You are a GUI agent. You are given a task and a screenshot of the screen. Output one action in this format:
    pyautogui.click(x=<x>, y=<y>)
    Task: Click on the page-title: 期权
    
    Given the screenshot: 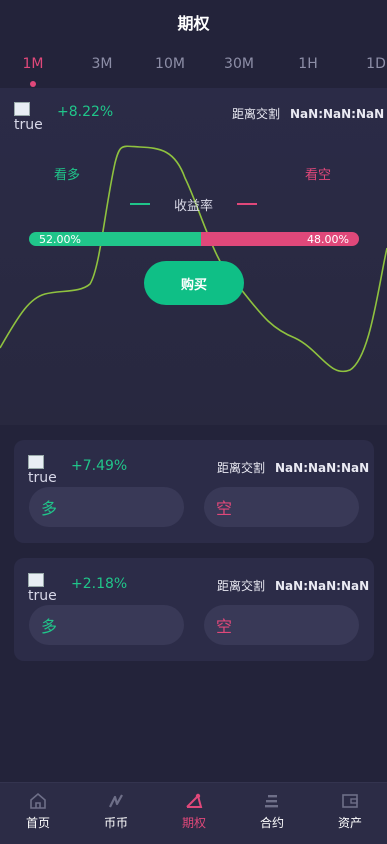 What is the action you would take?
    pyautogui.click(x=193, y=23)
    